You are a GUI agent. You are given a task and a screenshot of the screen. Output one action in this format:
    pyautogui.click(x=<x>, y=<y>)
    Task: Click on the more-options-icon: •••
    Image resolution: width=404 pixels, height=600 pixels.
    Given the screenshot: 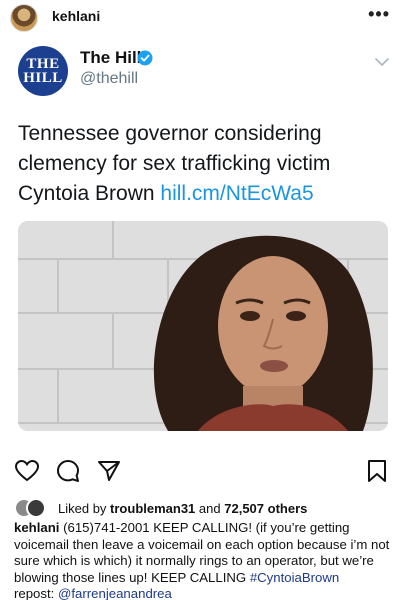 What is the action you would take?
    pyautogui.click(x=379, y=14)
    